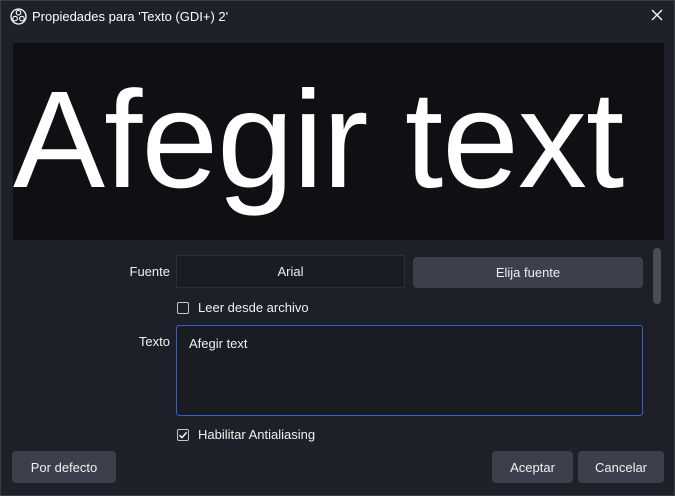 Image resolution: width=675 pixels, height=496 pixels. I want to click on ok-button: Aceptar, so click(532, 467).